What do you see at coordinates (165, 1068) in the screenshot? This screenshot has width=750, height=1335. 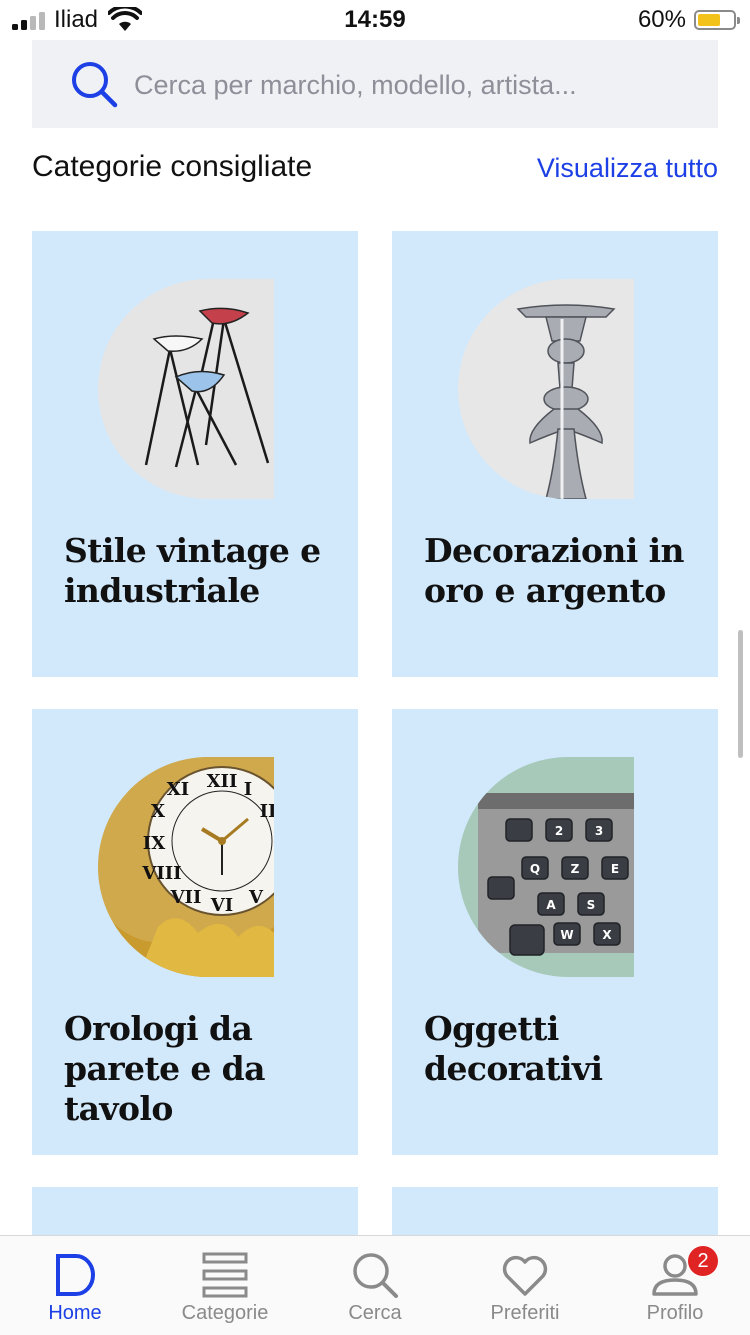 I see `category-title: Orologi da parete e da tavolo` at bounding box center [165, 1068].